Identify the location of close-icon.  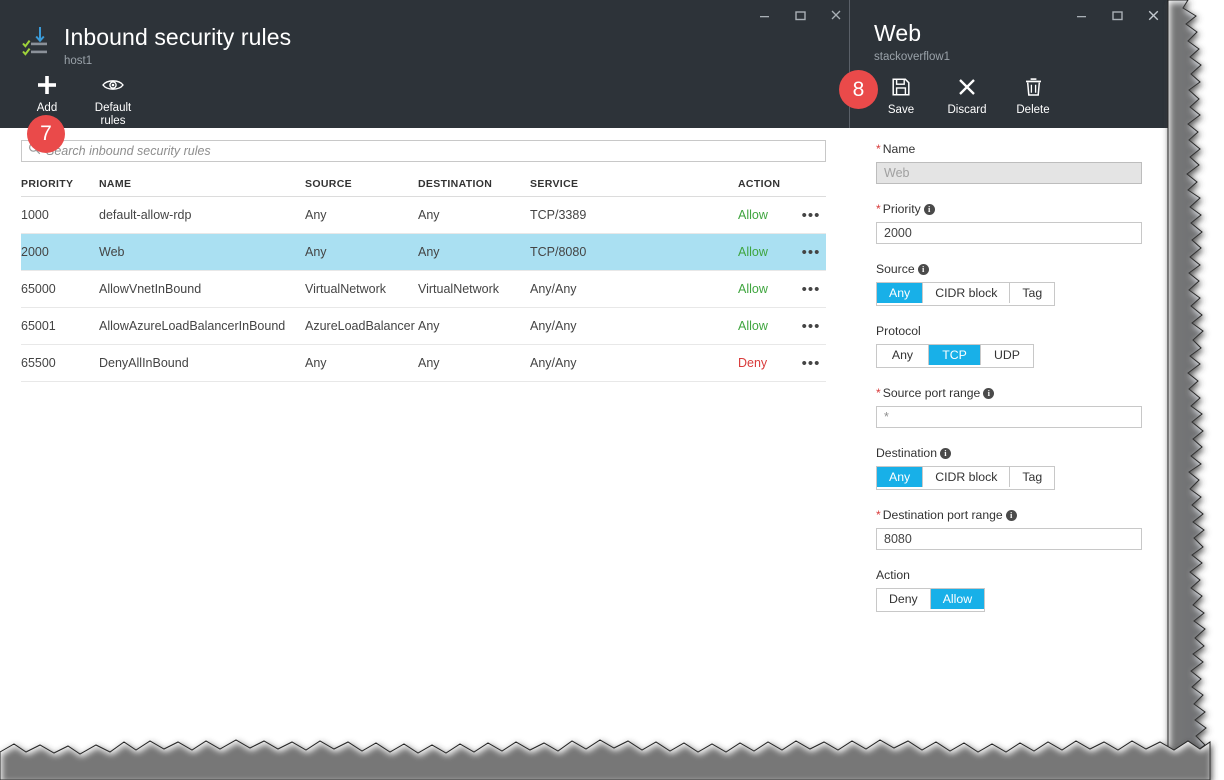
(1153, 15).